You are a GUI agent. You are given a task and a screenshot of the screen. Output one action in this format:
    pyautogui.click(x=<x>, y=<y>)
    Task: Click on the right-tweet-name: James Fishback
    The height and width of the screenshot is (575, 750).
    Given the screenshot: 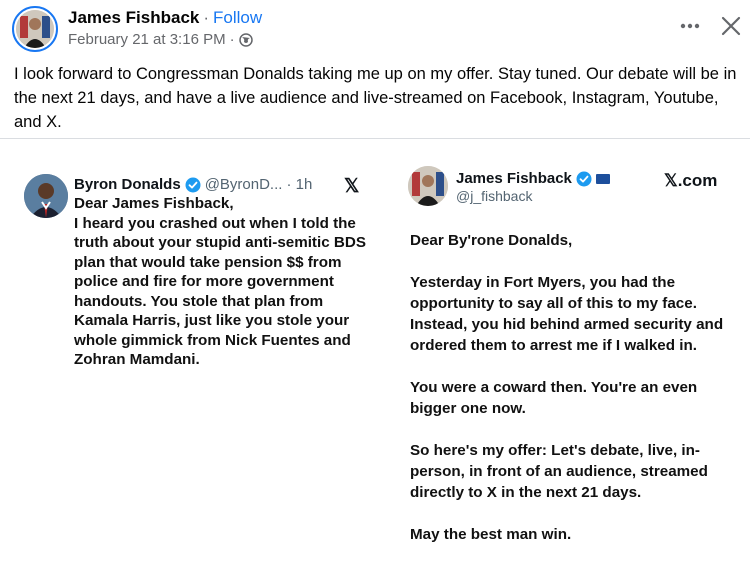 What is the action you would take?
    pyautogui.click(x=514, y=178)
    